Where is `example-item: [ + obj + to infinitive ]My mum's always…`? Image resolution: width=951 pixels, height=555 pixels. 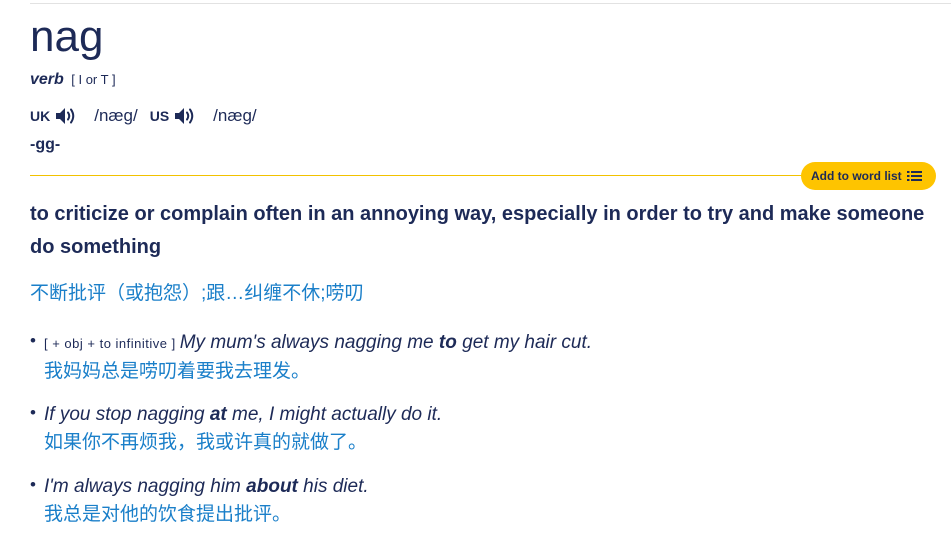
example-item: [ + obj + to infinitive ]My mum's always… is located at coordinates (480, 366).